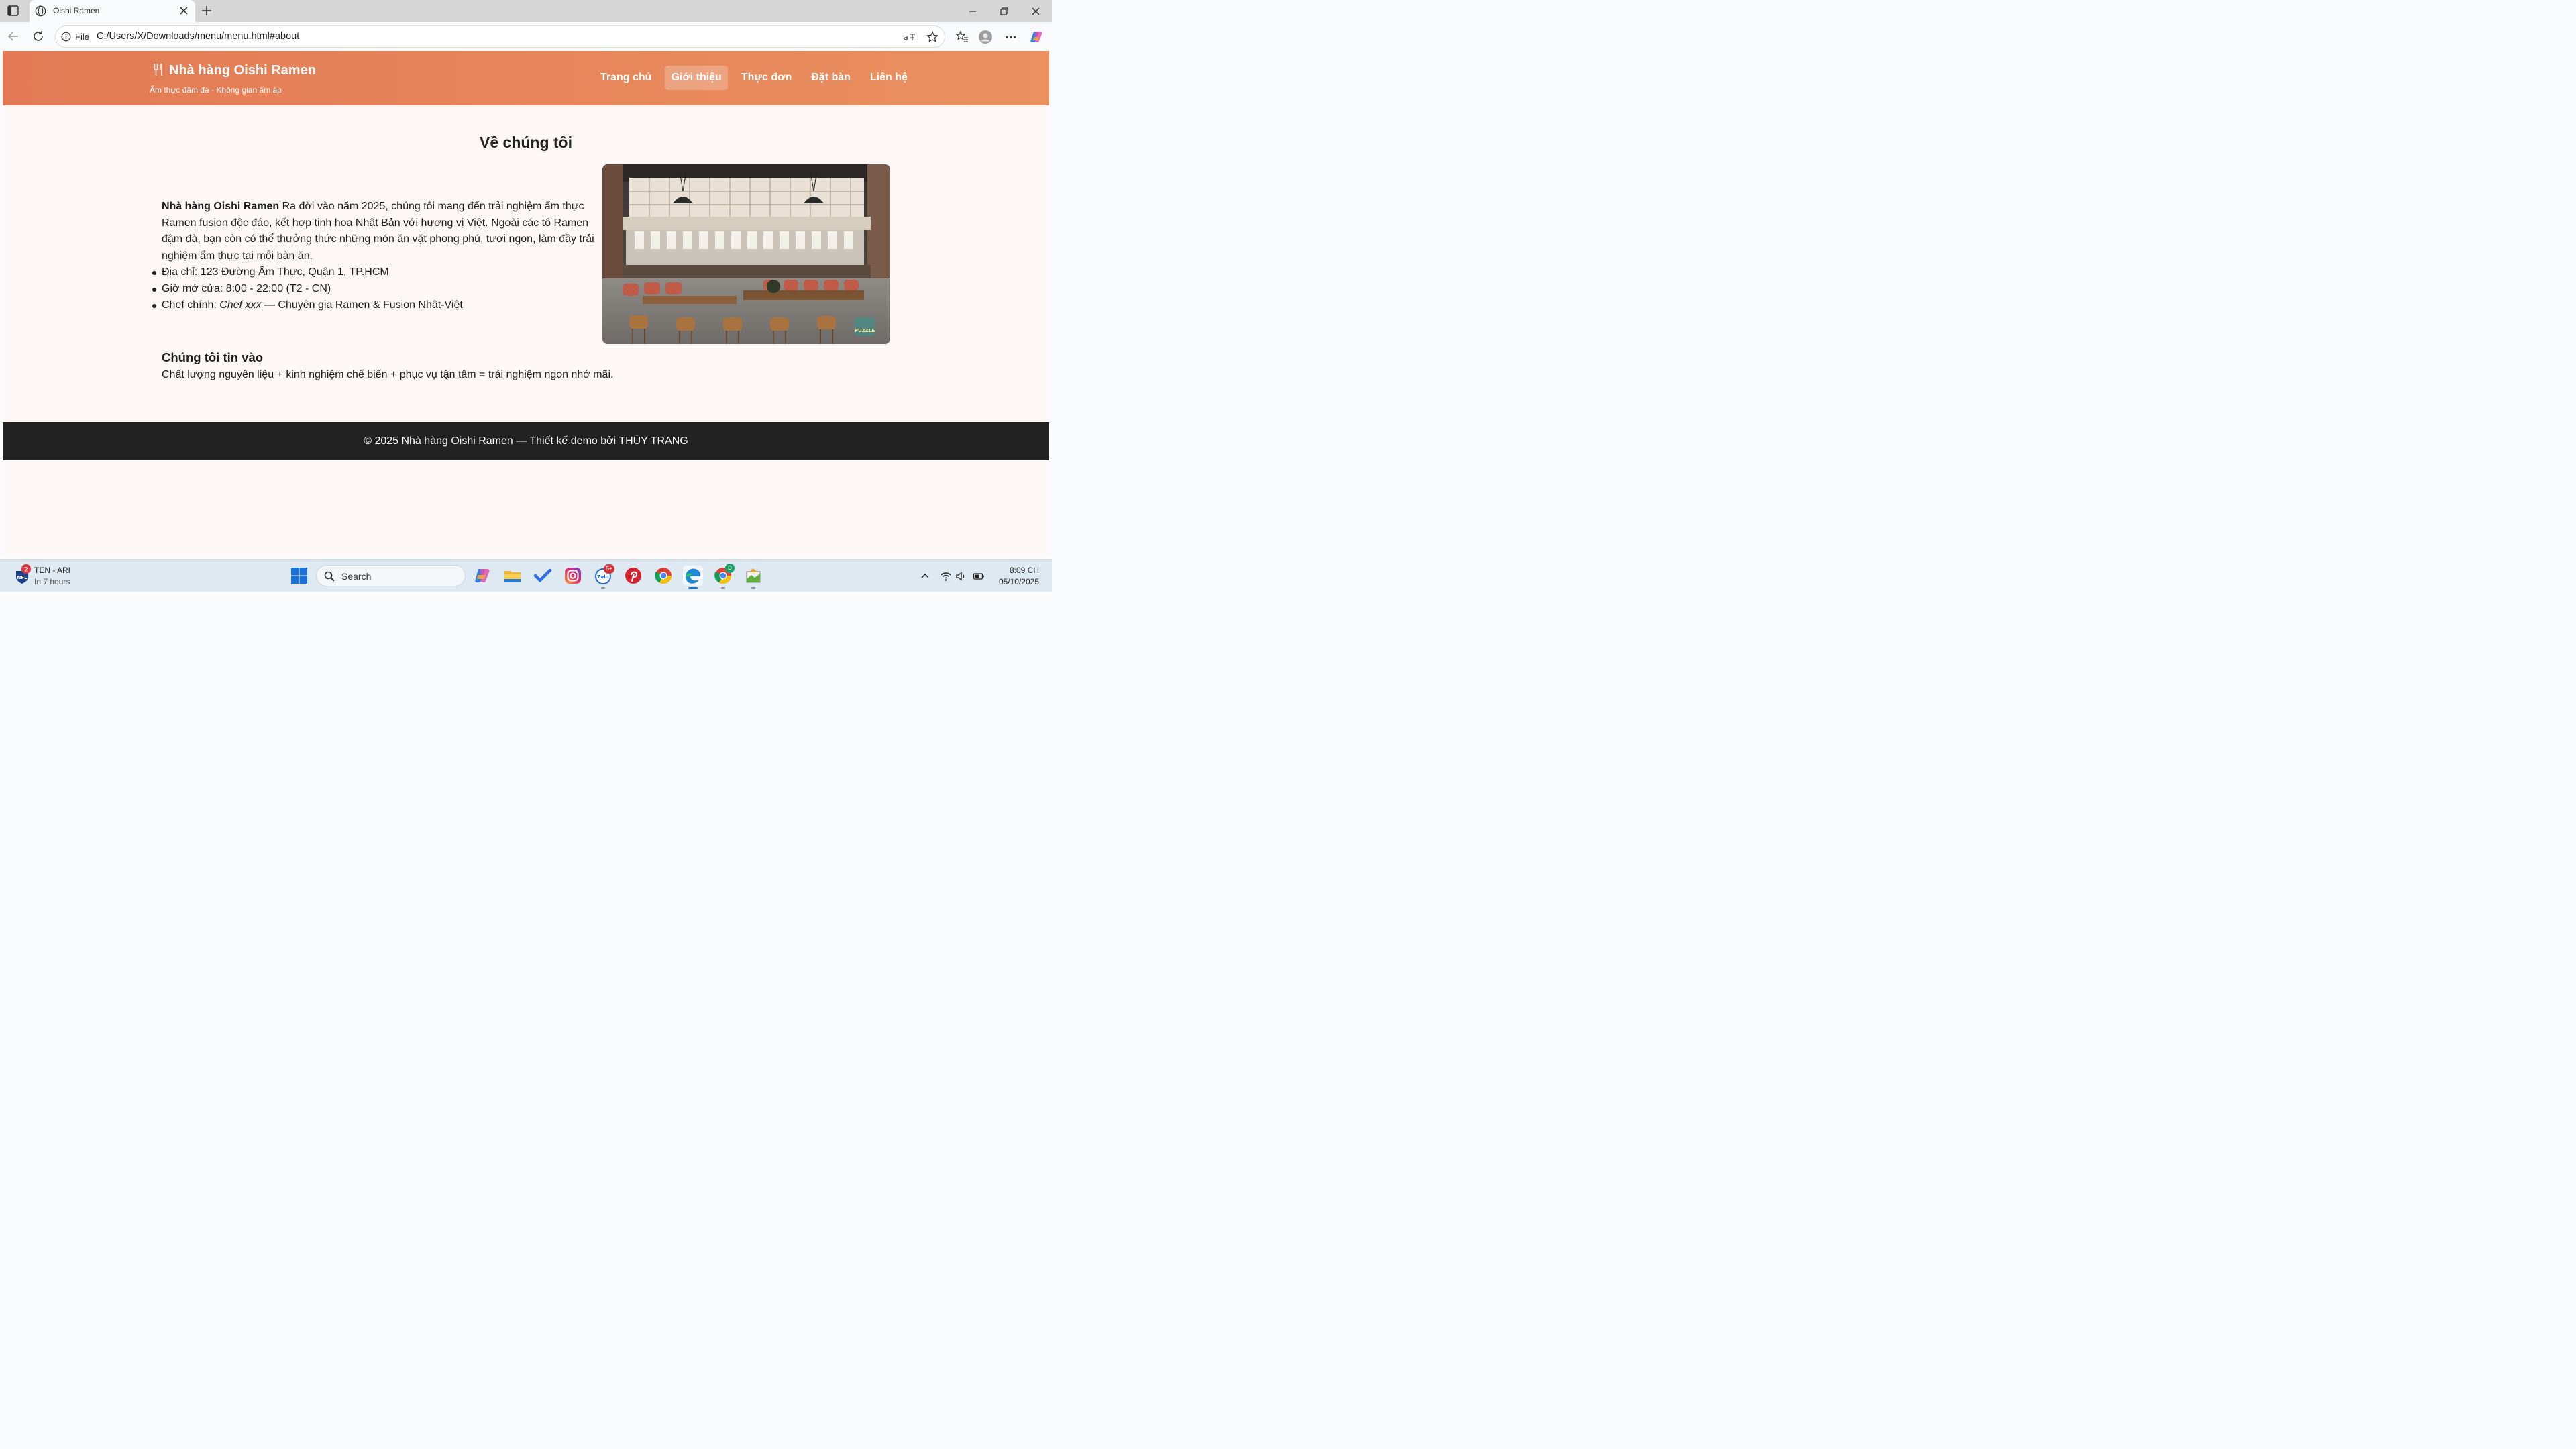 The width and height of the screenshot is (2576, 1449). I want to click on reload-icon, so click(38, 36).